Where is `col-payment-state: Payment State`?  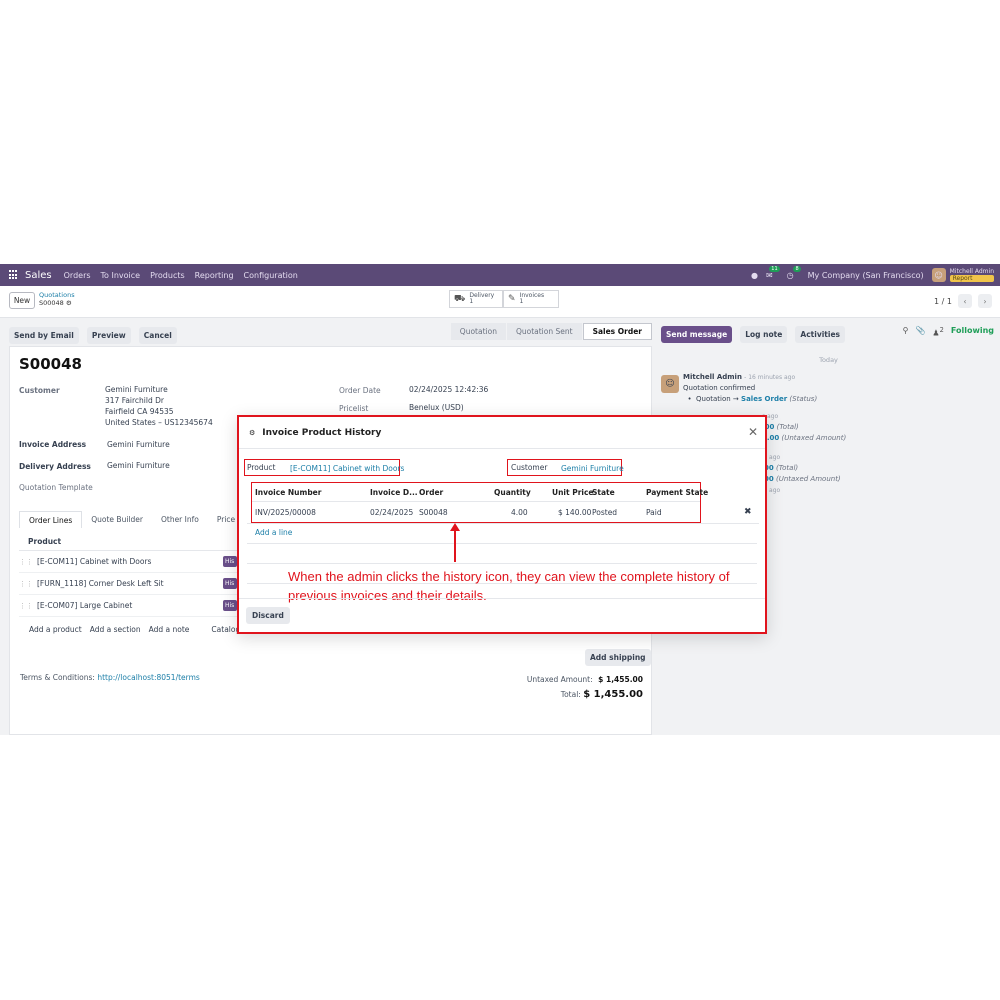
col-payment-state: Payment State is located at coordinates (677, 492).